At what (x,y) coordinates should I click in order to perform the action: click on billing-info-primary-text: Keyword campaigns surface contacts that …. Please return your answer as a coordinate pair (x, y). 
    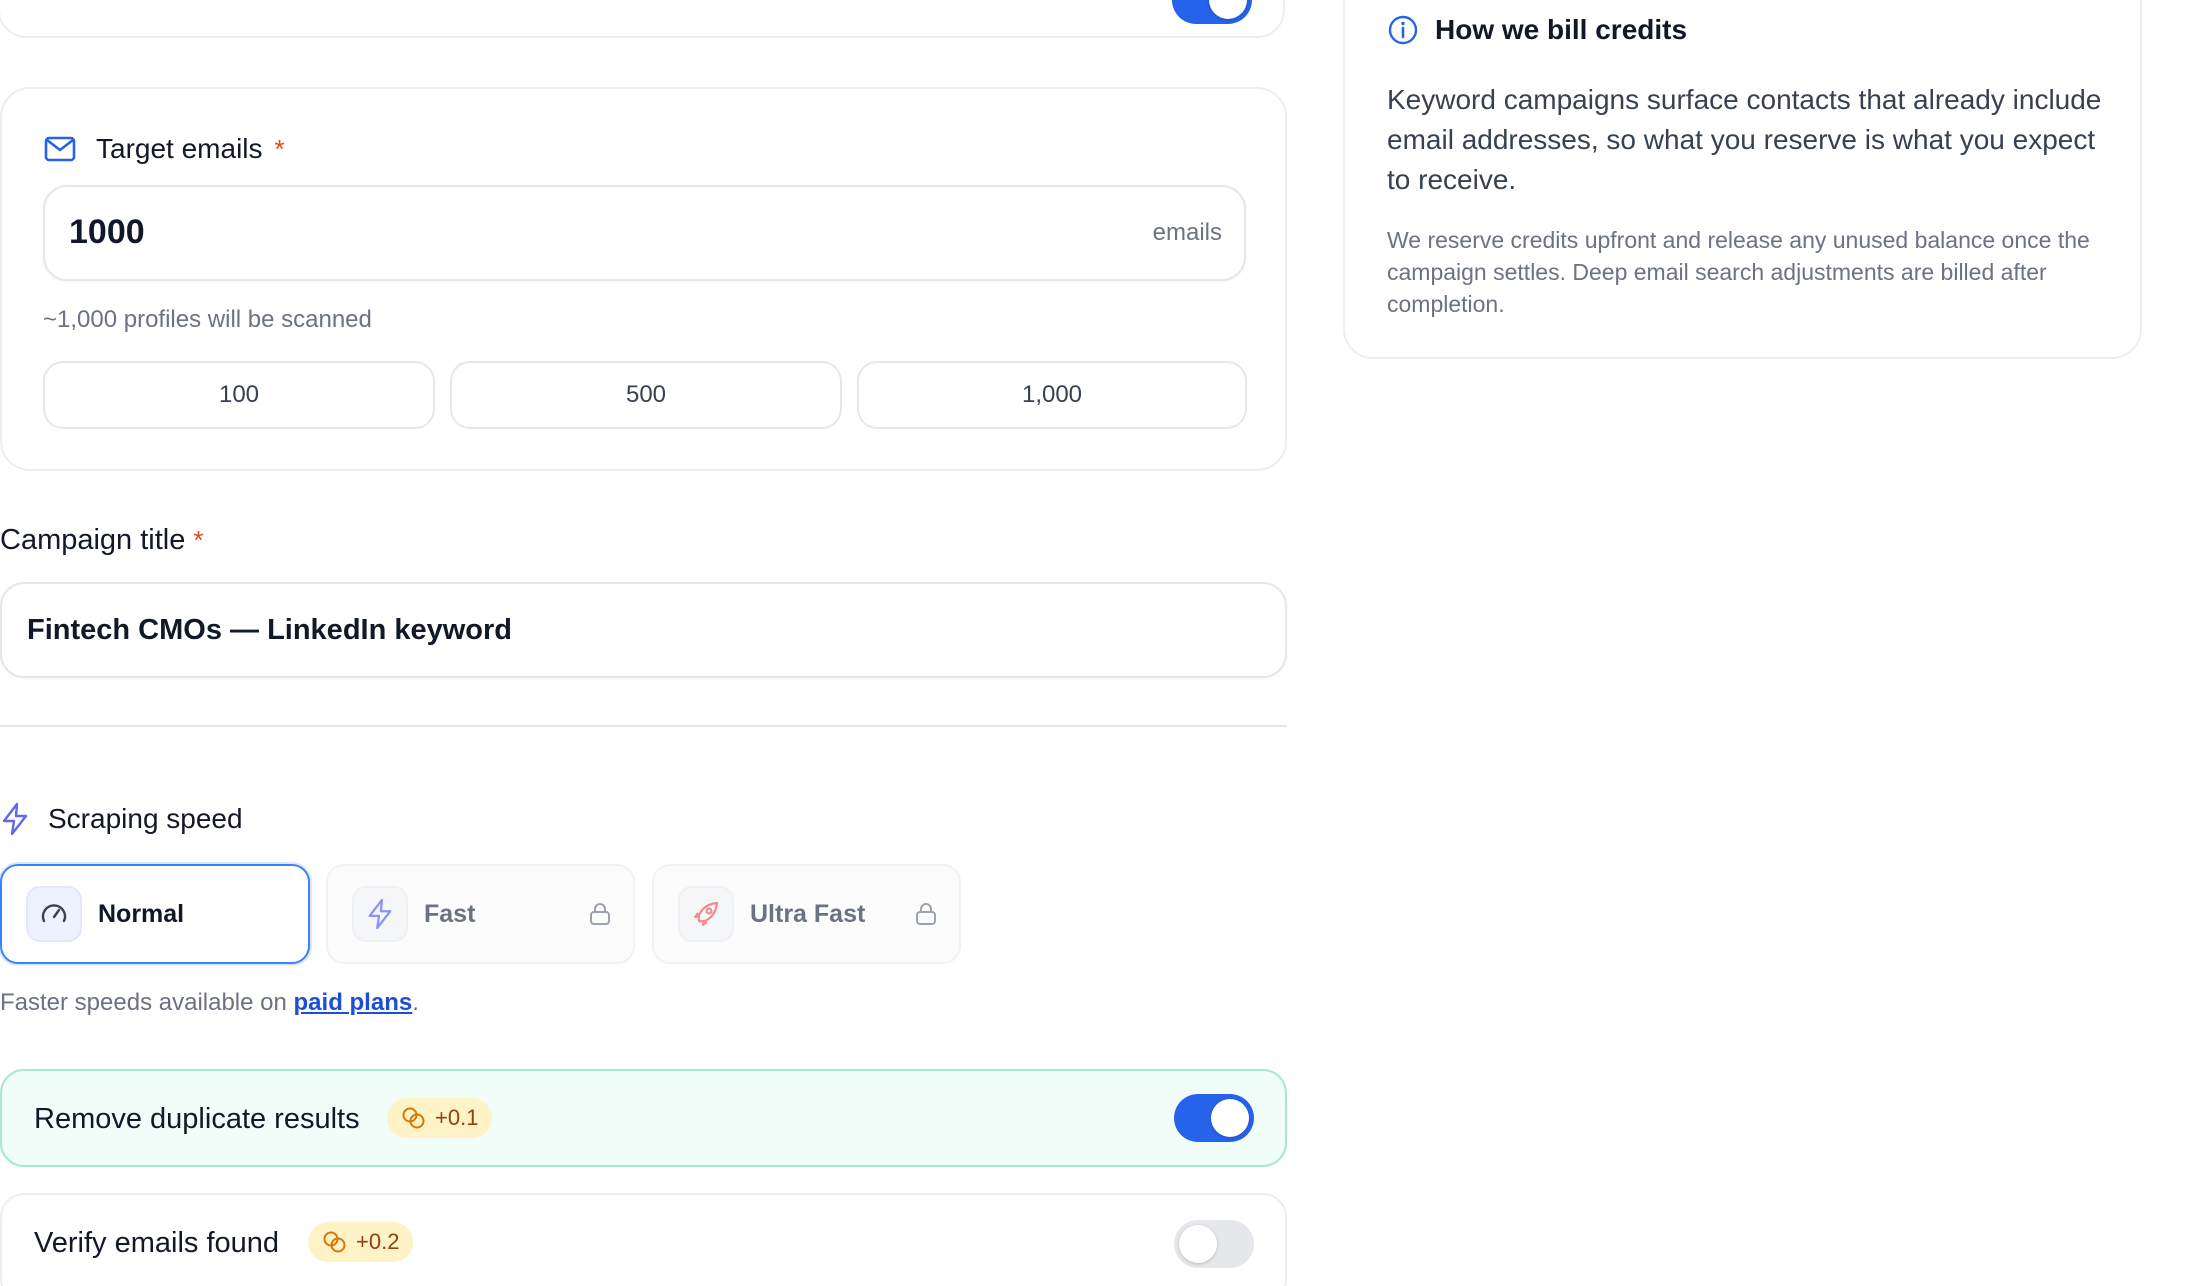
    Looking at the image, I should click on (1744, 139).